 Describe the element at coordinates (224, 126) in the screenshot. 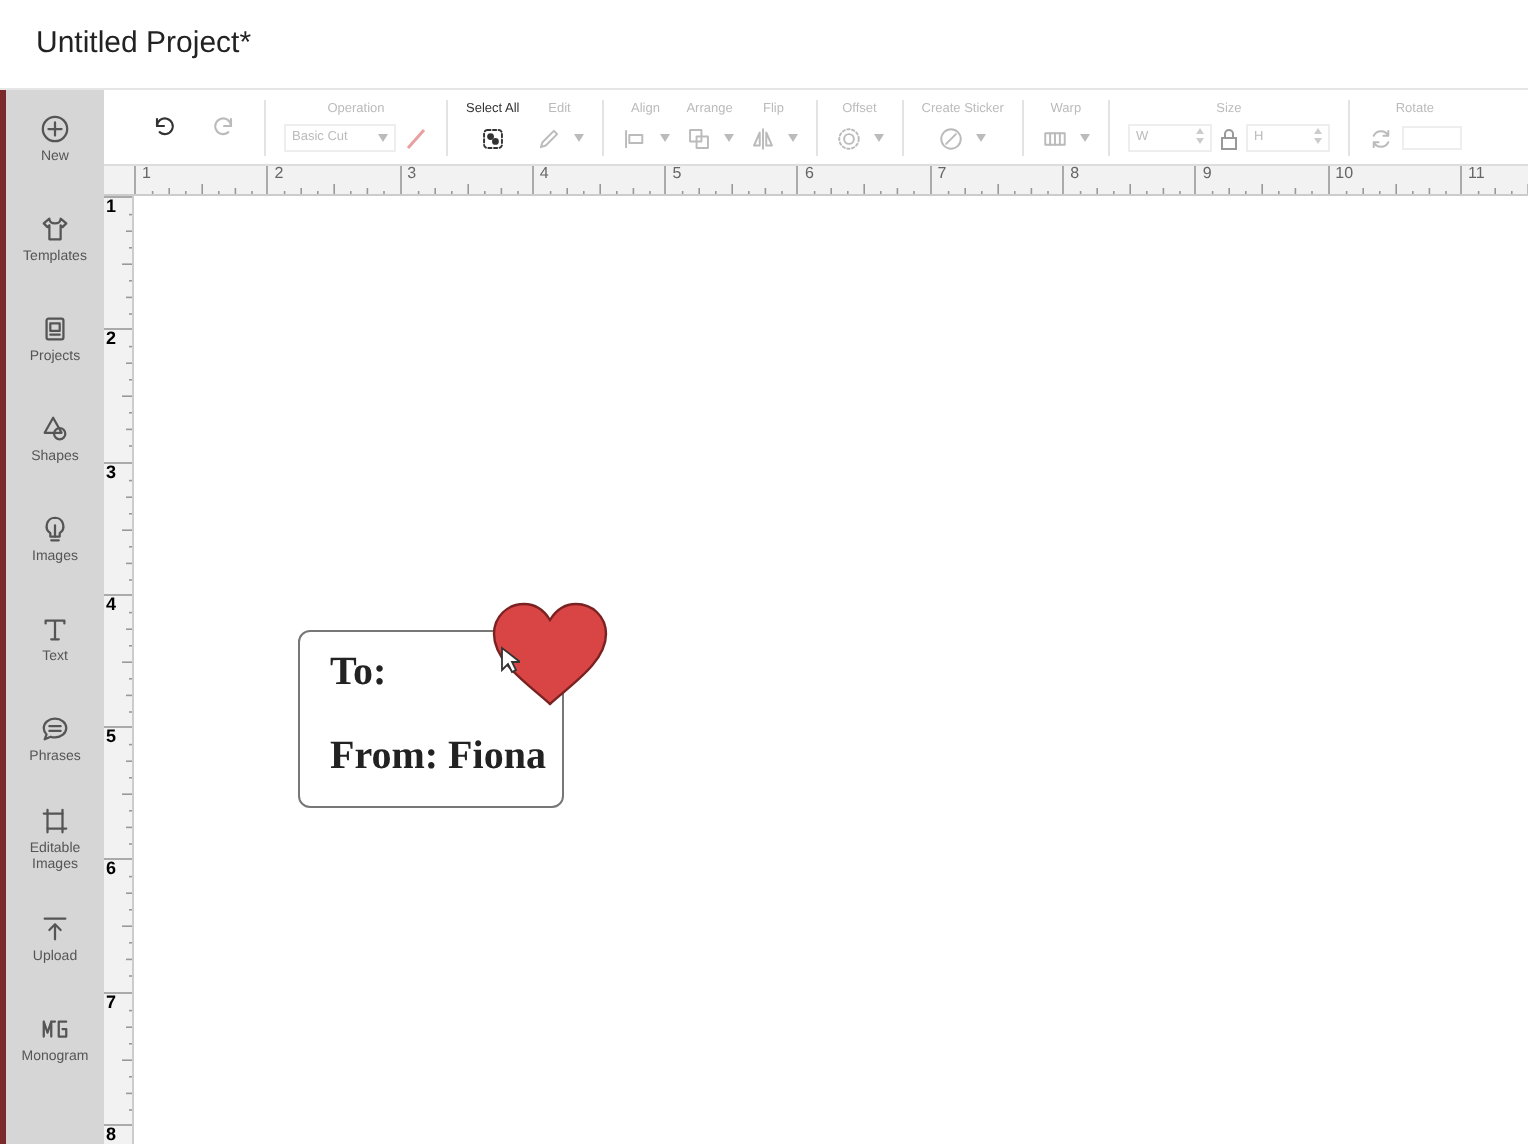

I see `redo-icon` at that location.